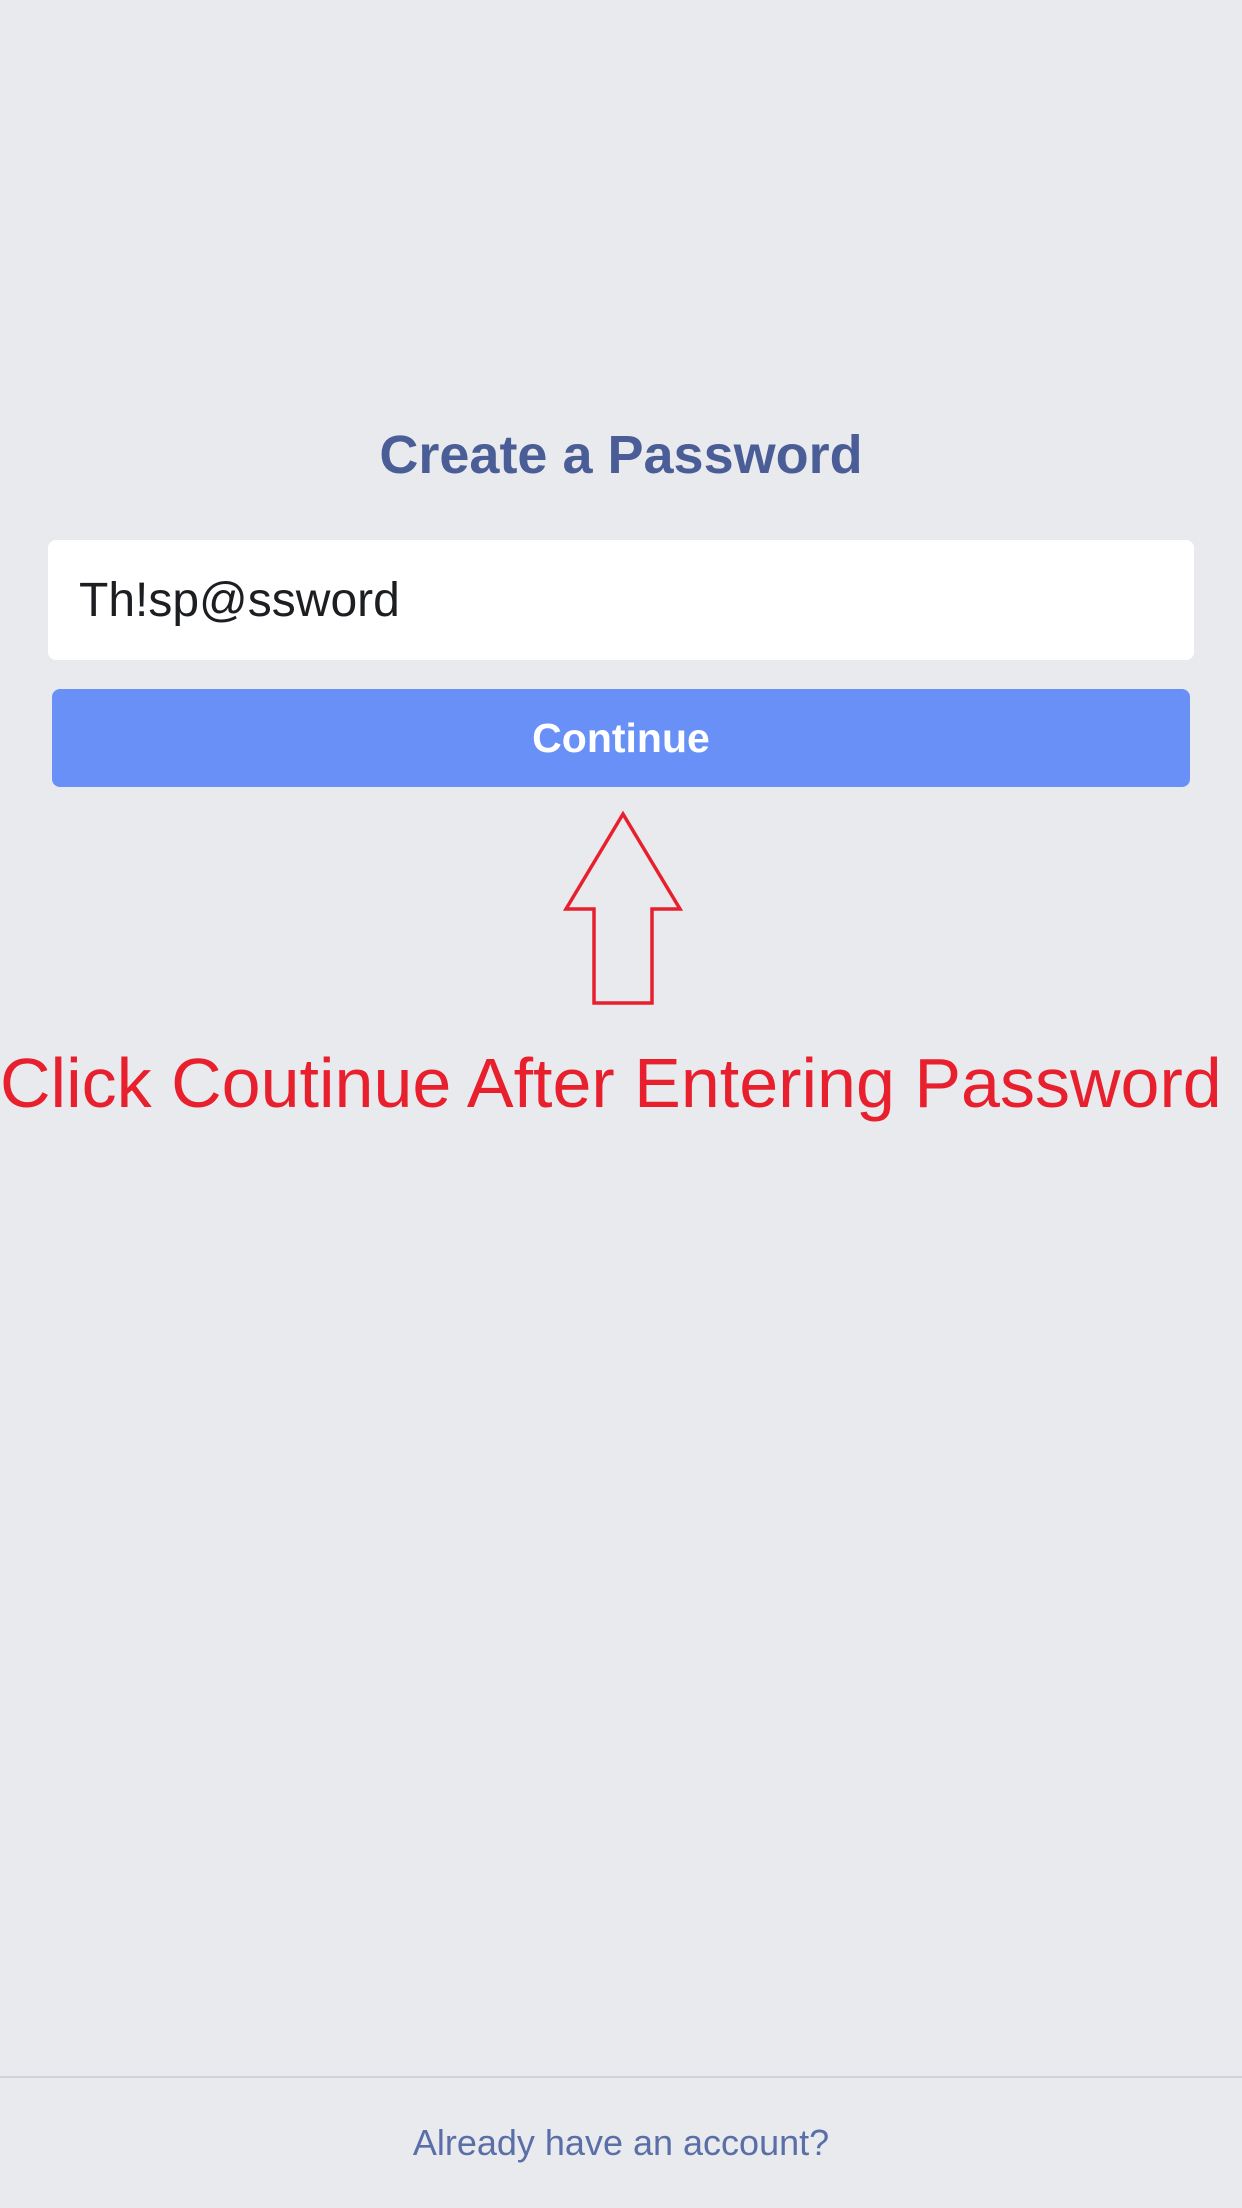 This screenshot has width=1242, height=2208. What do you see at coordinates (621, 455) in the screenshot?
I see `page-title: Create a Password` at bounding box center [621, 455].